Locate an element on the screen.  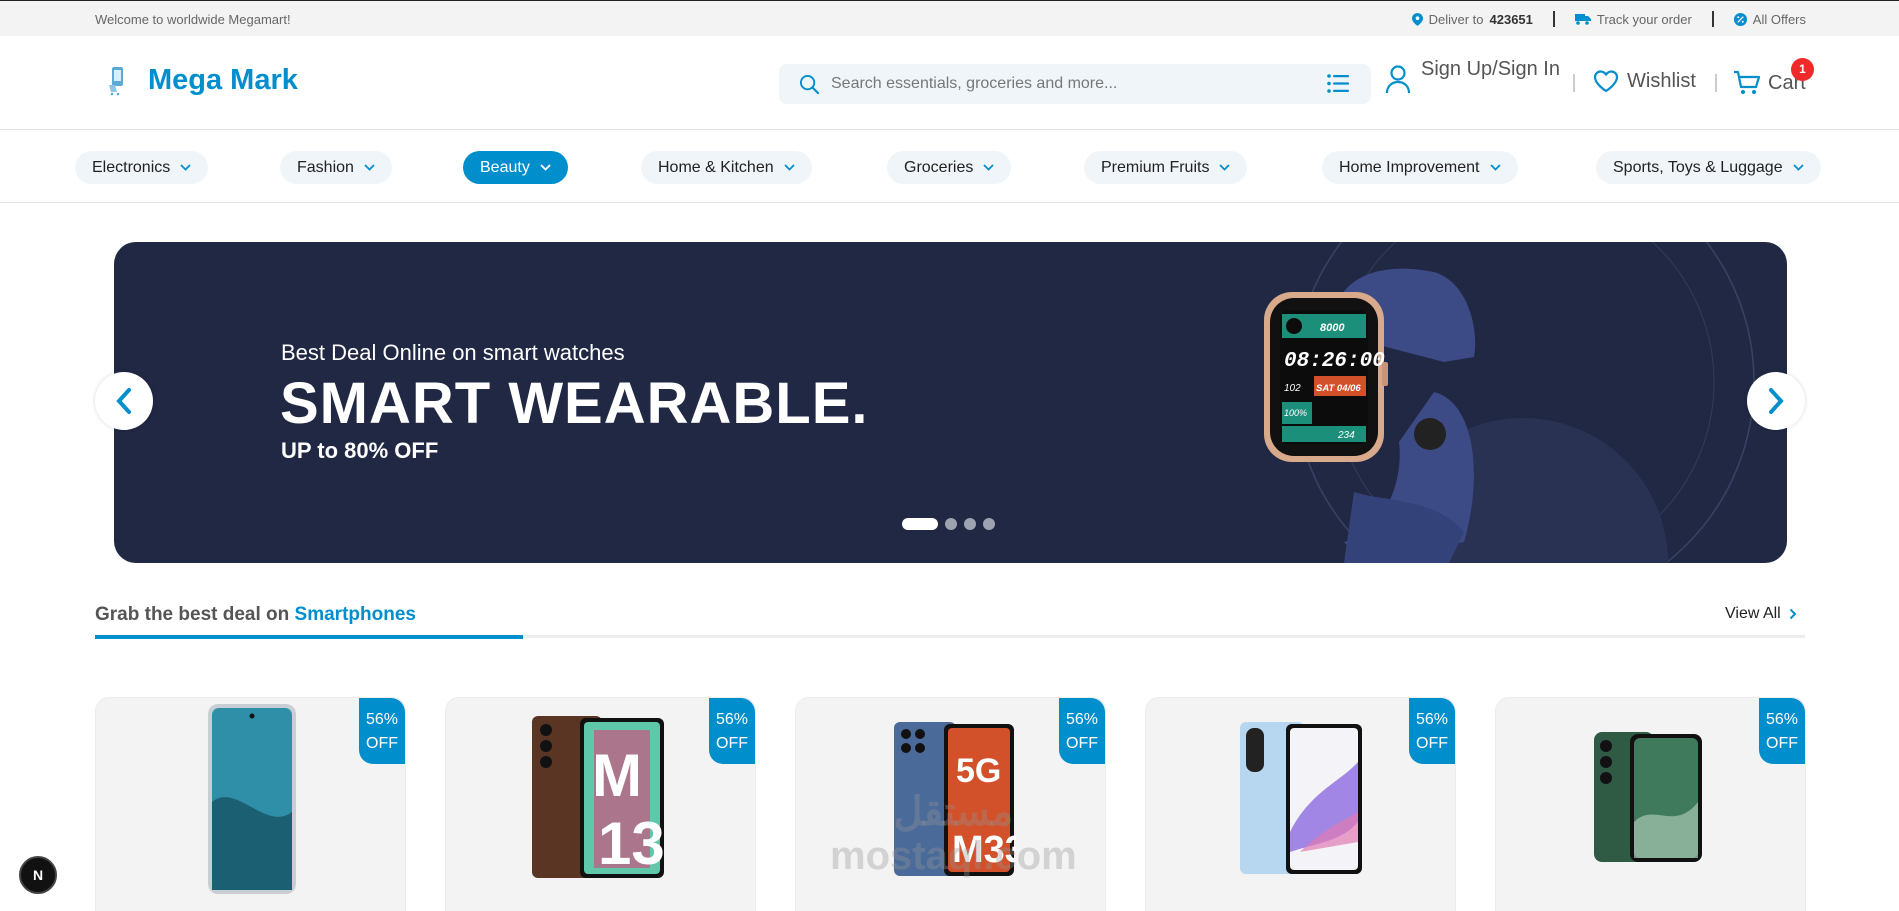
logo: Mega Mark is located at coordinates (202, 80).